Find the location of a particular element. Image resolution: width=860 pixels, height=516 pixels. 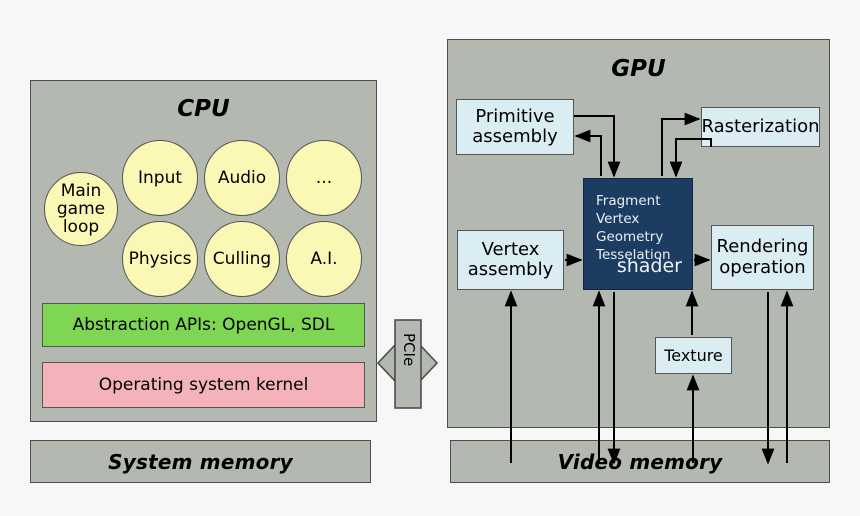

cpu-circle-label: Physics is located at coordinates (160, 258).